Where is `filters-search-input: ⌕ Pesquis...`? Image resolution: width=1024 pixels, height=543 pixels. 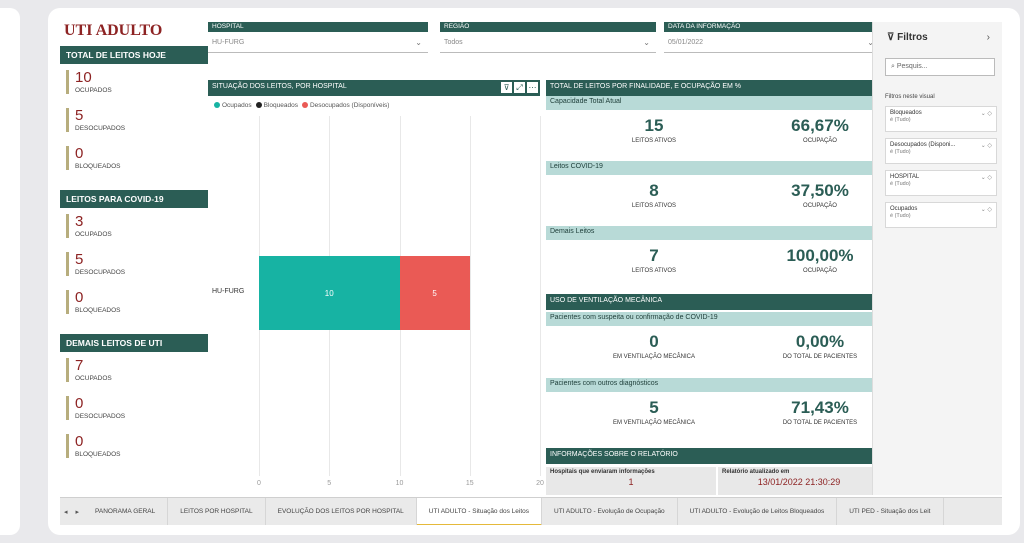 filters-search-input: ⌕ Pesquis... is located at coordinates (940, 67).